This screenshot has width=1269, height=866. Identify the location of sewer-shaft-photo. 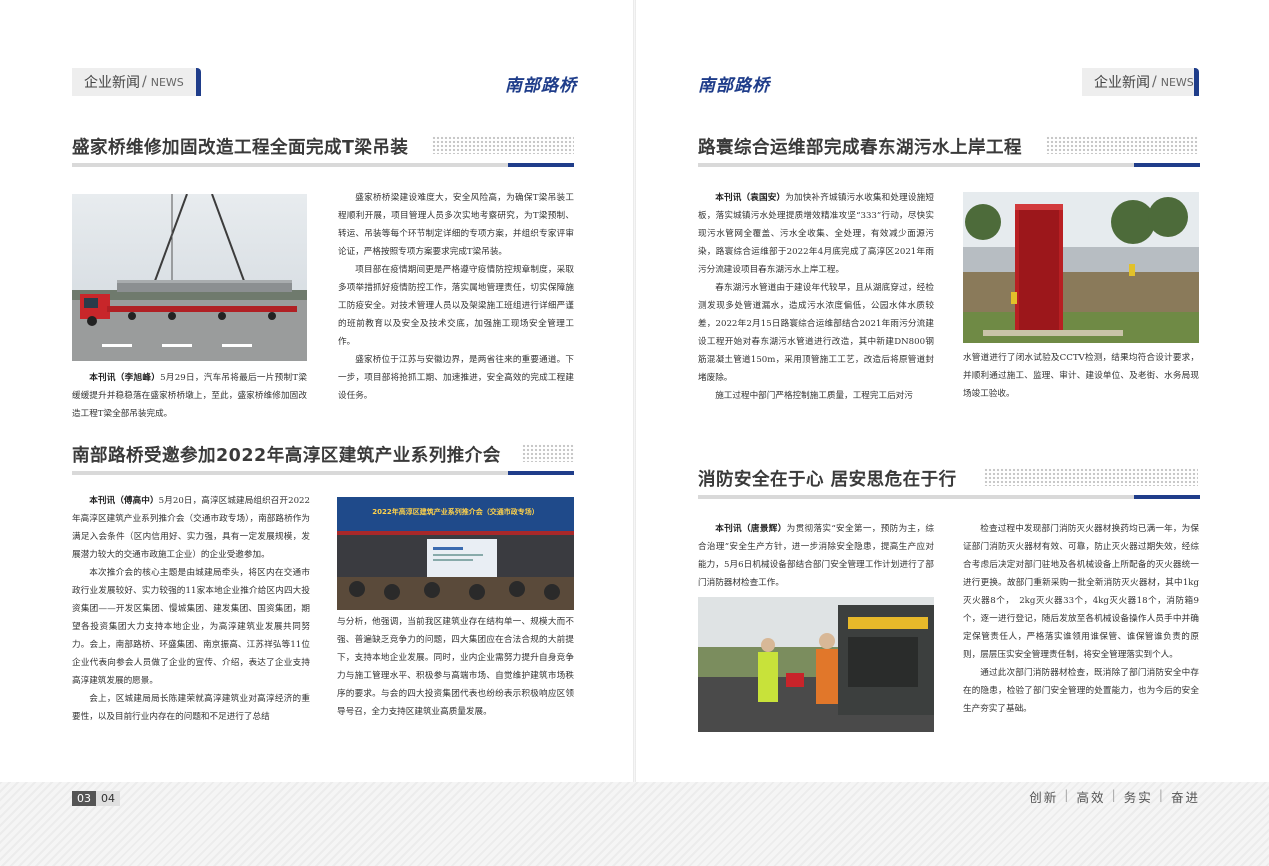
(1081, 267).